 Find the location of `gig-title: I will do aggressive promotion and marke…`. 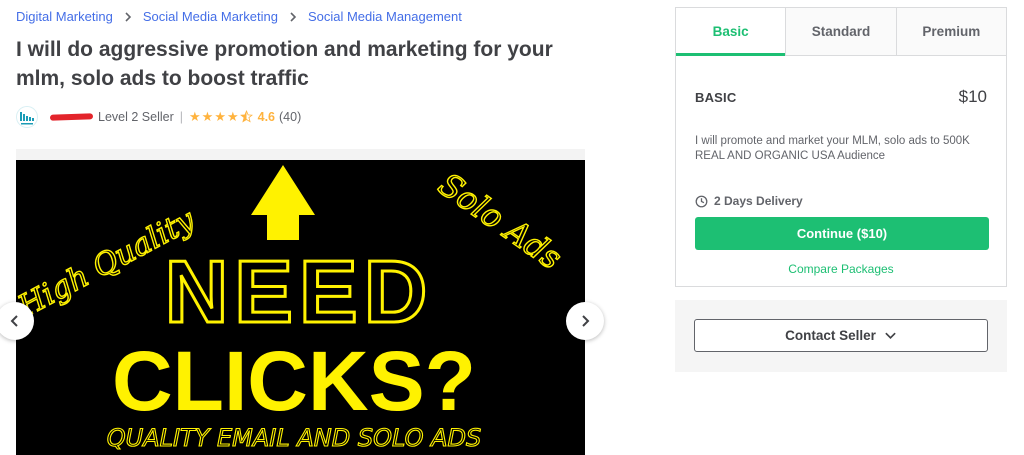

gig-title: I will do aggressive promotion and marke… is located at coordinates (284, 64).